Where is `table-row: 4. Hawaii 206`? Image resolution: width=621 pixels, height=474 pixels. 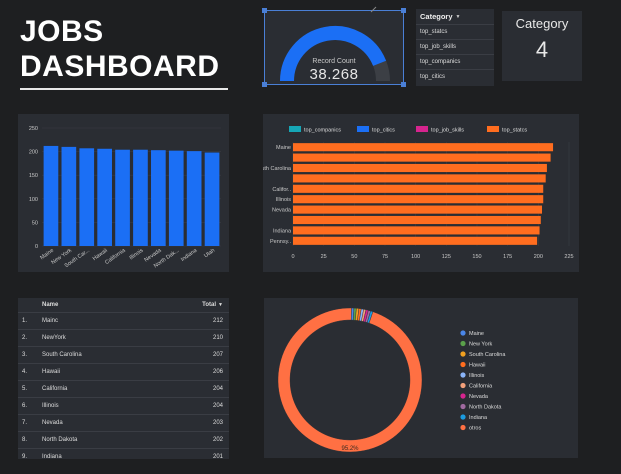
table-row: 4. Hawaii 206 is located at coordinates (123, 371).